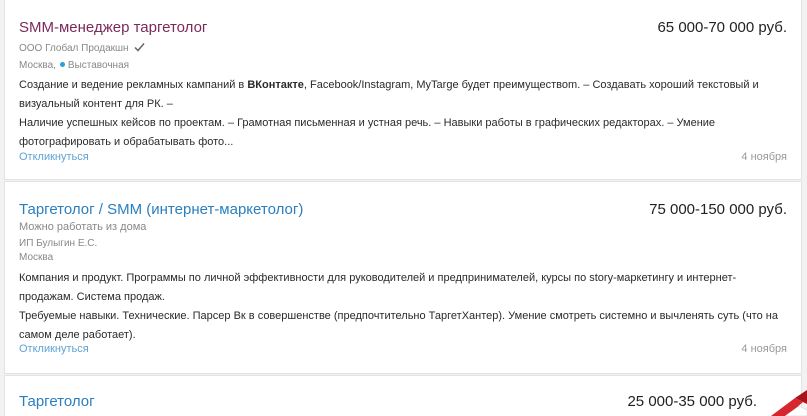 This screenshot has height=416, width=807. I want to click on company-name: ИП Булыгин Е.С., so click(58, 243).